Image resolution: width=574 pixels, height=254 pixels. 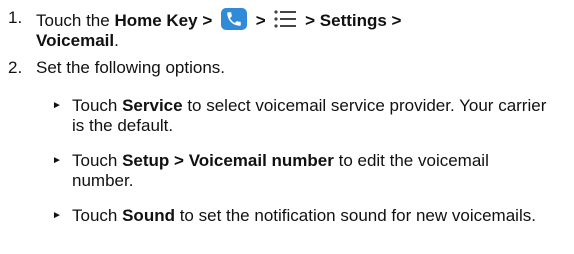 What do you see at coordinates (260, 20) in the screenshot?
I see `step-text-sep1: >` at bounding box center [260, 20].